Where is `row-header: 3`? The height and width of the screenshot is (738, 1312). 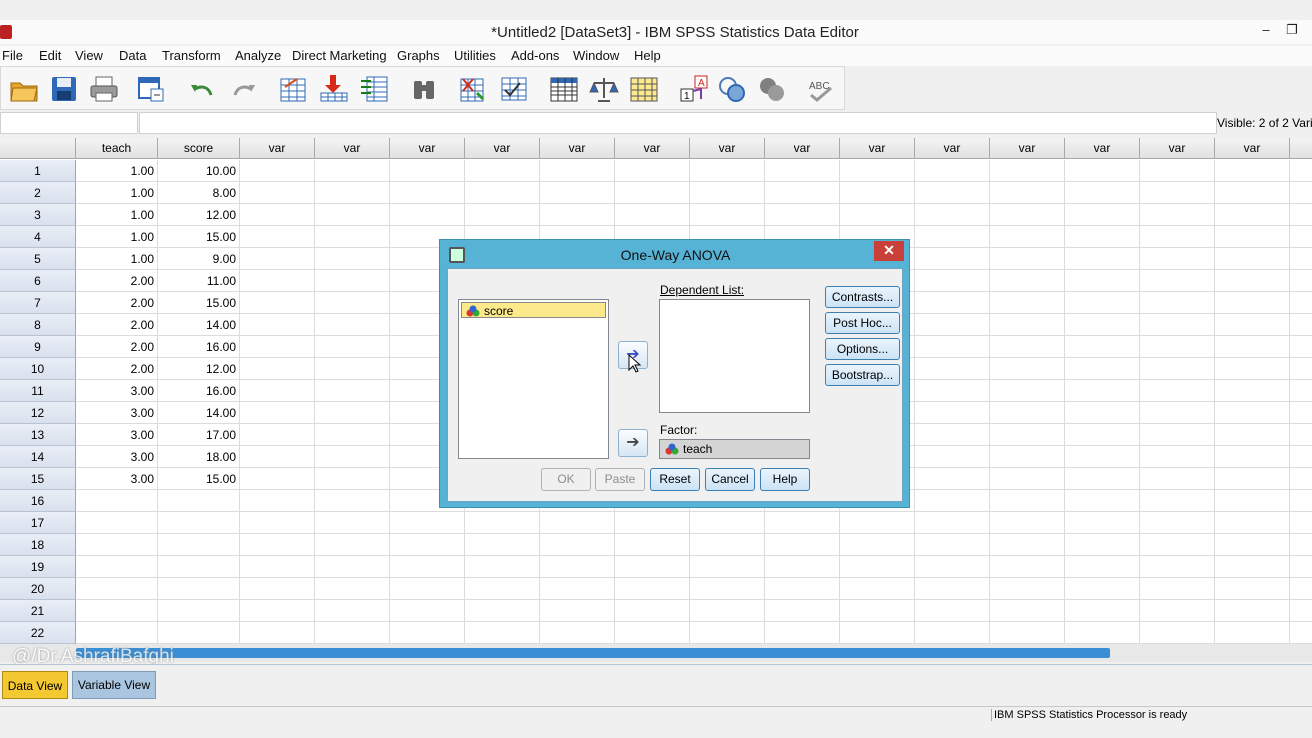
row-header: 3 is located at coordinates (38, 215).